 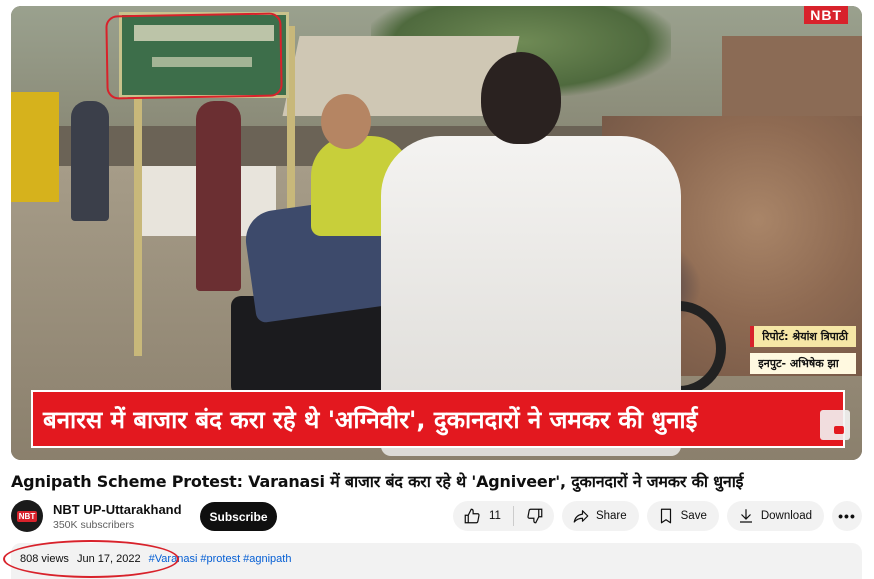 I want to click on save-button: Save, so click(x=682, y=516).